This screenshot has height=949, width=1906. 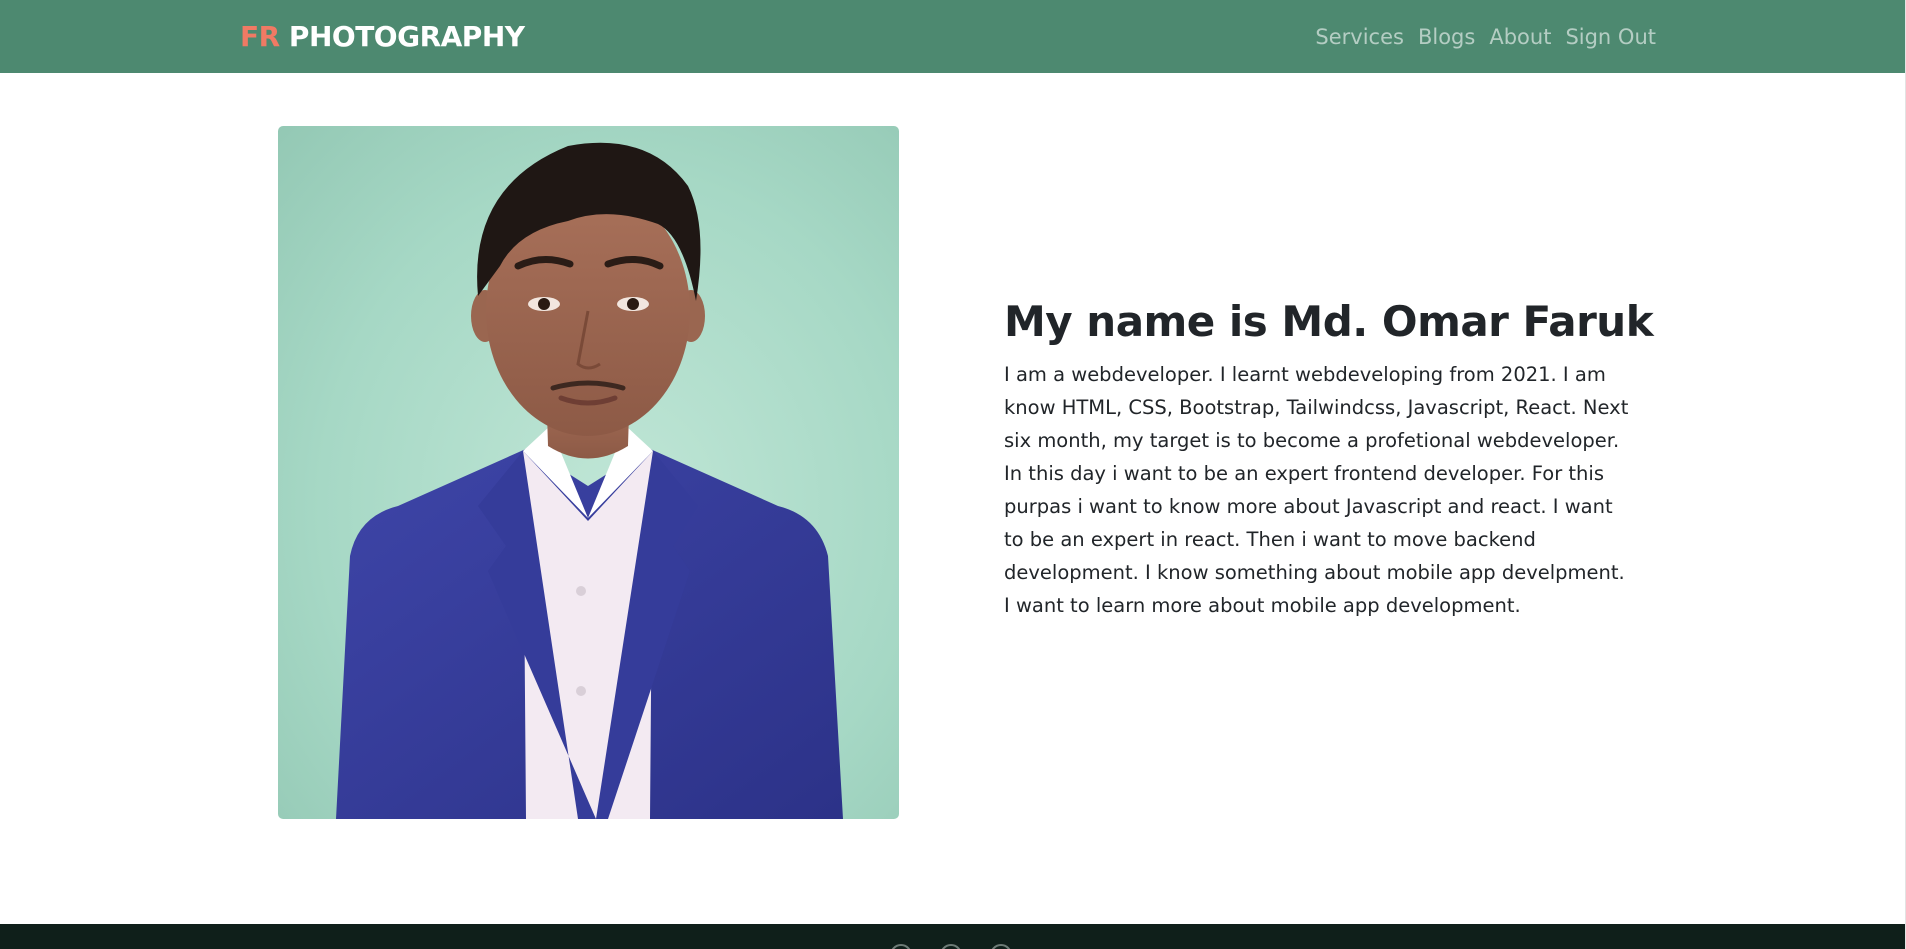 What do you see at coordinates (1607, 37) in the screenshot?
I see `nav-link-sign-out: Sign Out` at bounding box center [1607, 37].